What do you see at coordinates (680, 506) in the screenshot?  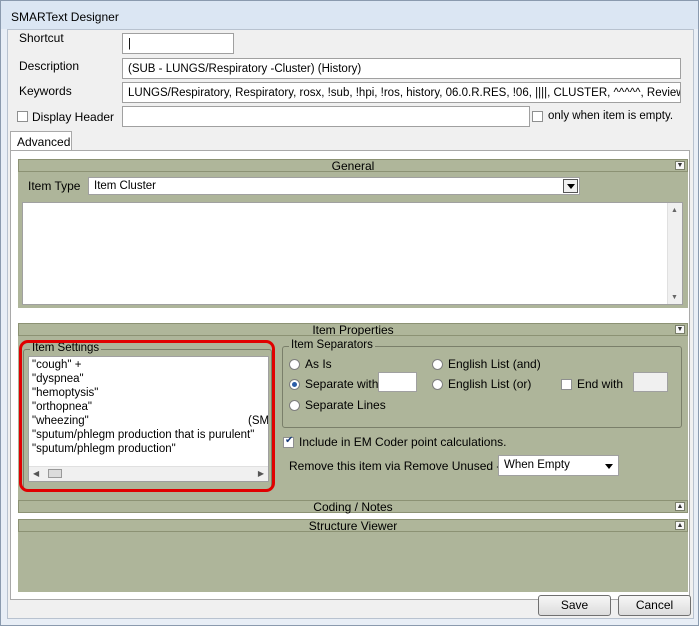 I see `expand-coding-notes-icon: ▲` at bounding box center [680, 506].